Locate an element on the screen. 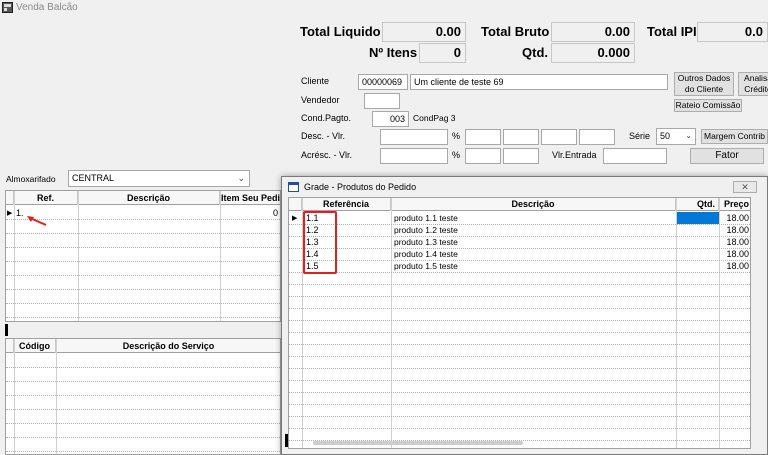  window-title: Venda Balcão is located at coordinates (47, 7).